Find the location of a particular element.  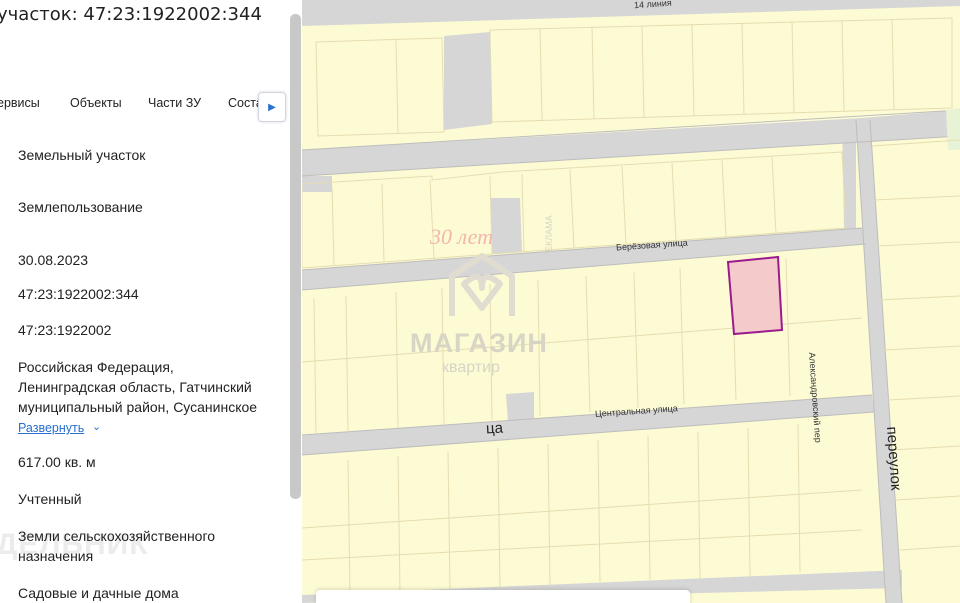

field-category-line1: Земли сельскохозяйственного is located at coordinates (117, 536).